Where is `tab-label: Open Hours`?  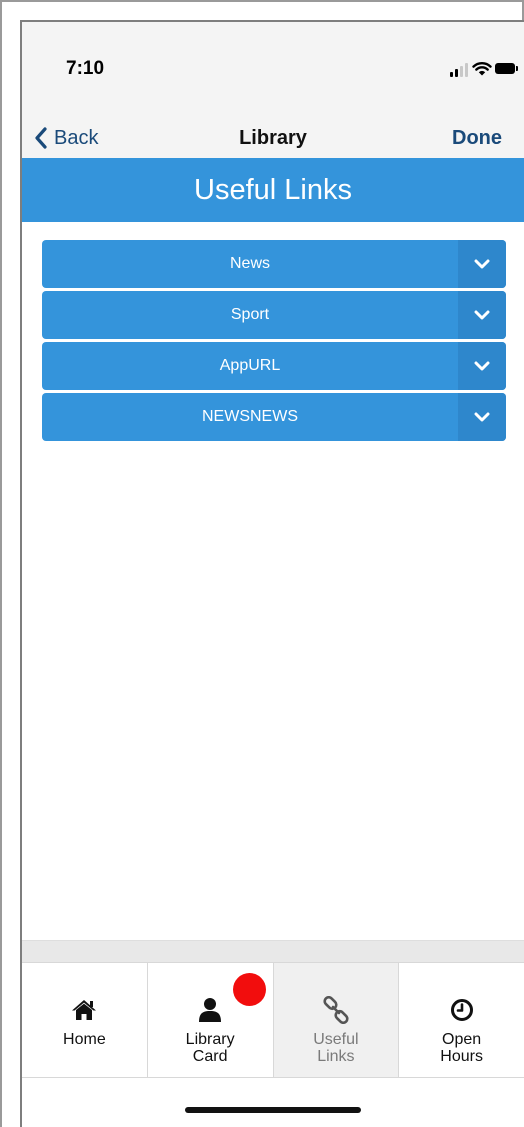 tab-label: Open Hours is located at coordinates (461, 1048).